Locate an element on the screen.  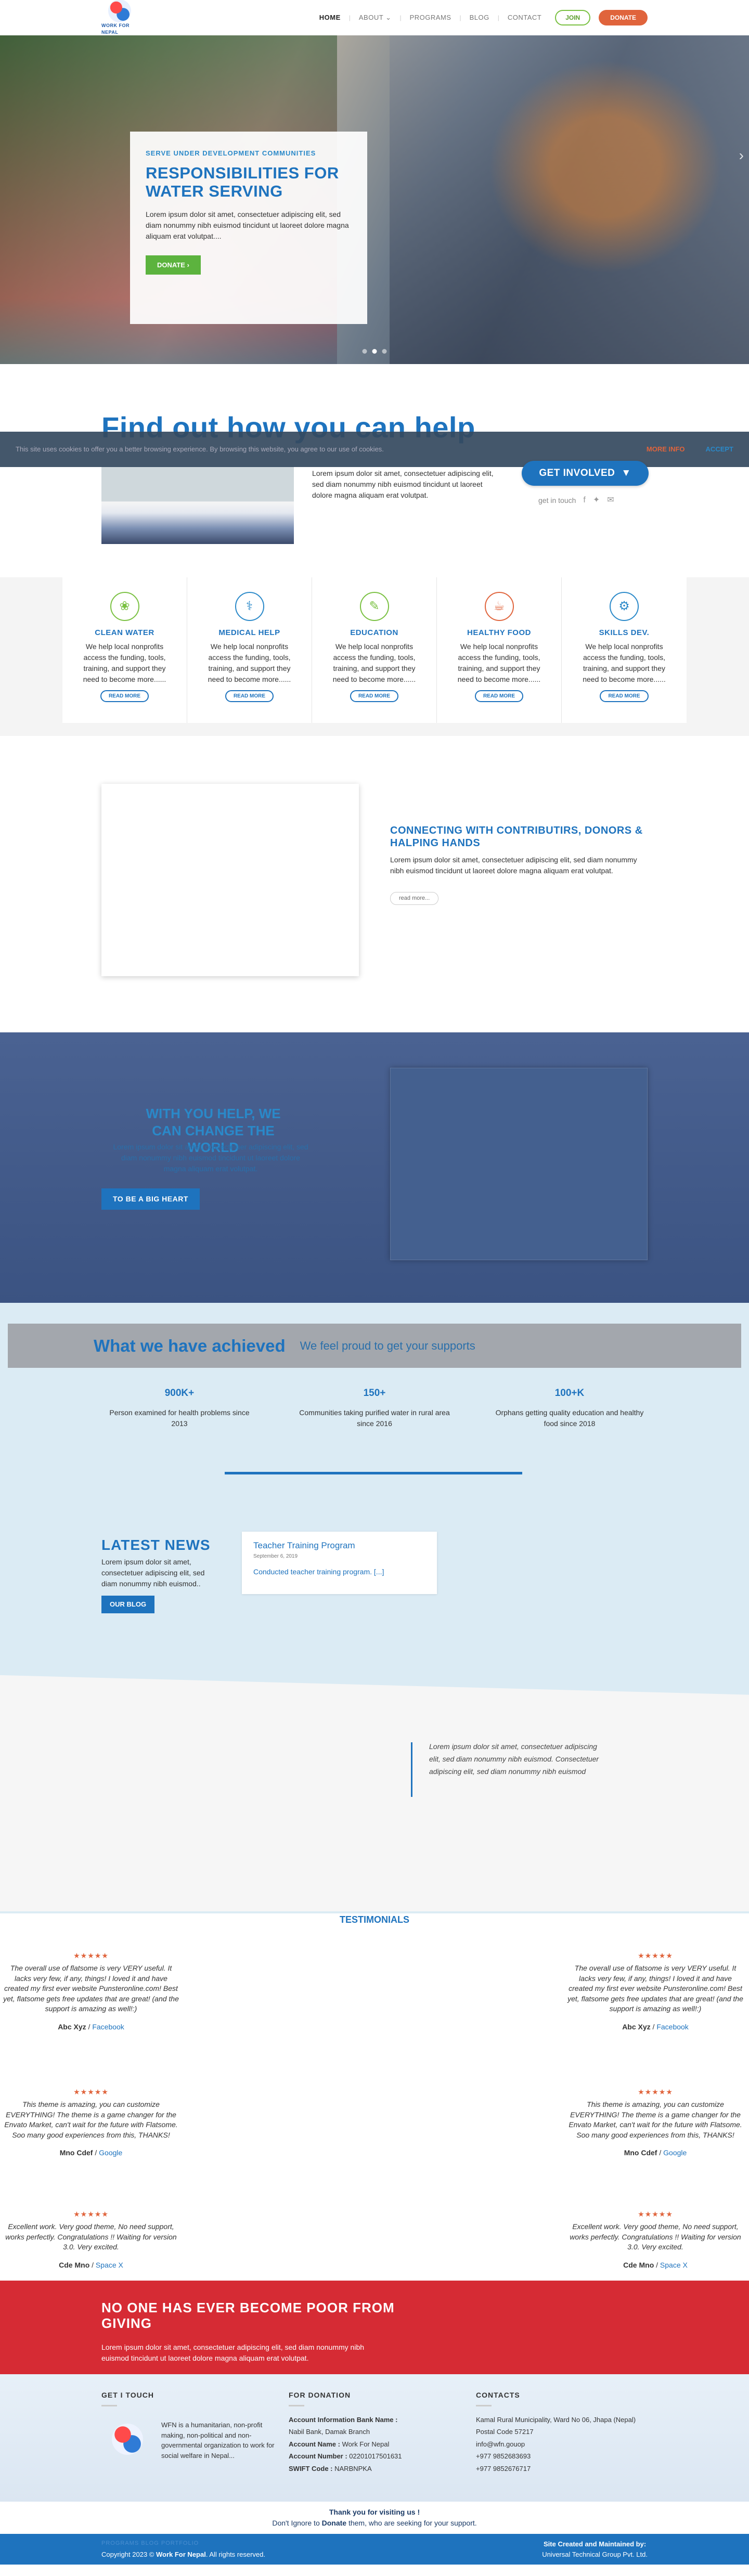
hero-donate-button: DONATE › is located at coordinates (174, 265).